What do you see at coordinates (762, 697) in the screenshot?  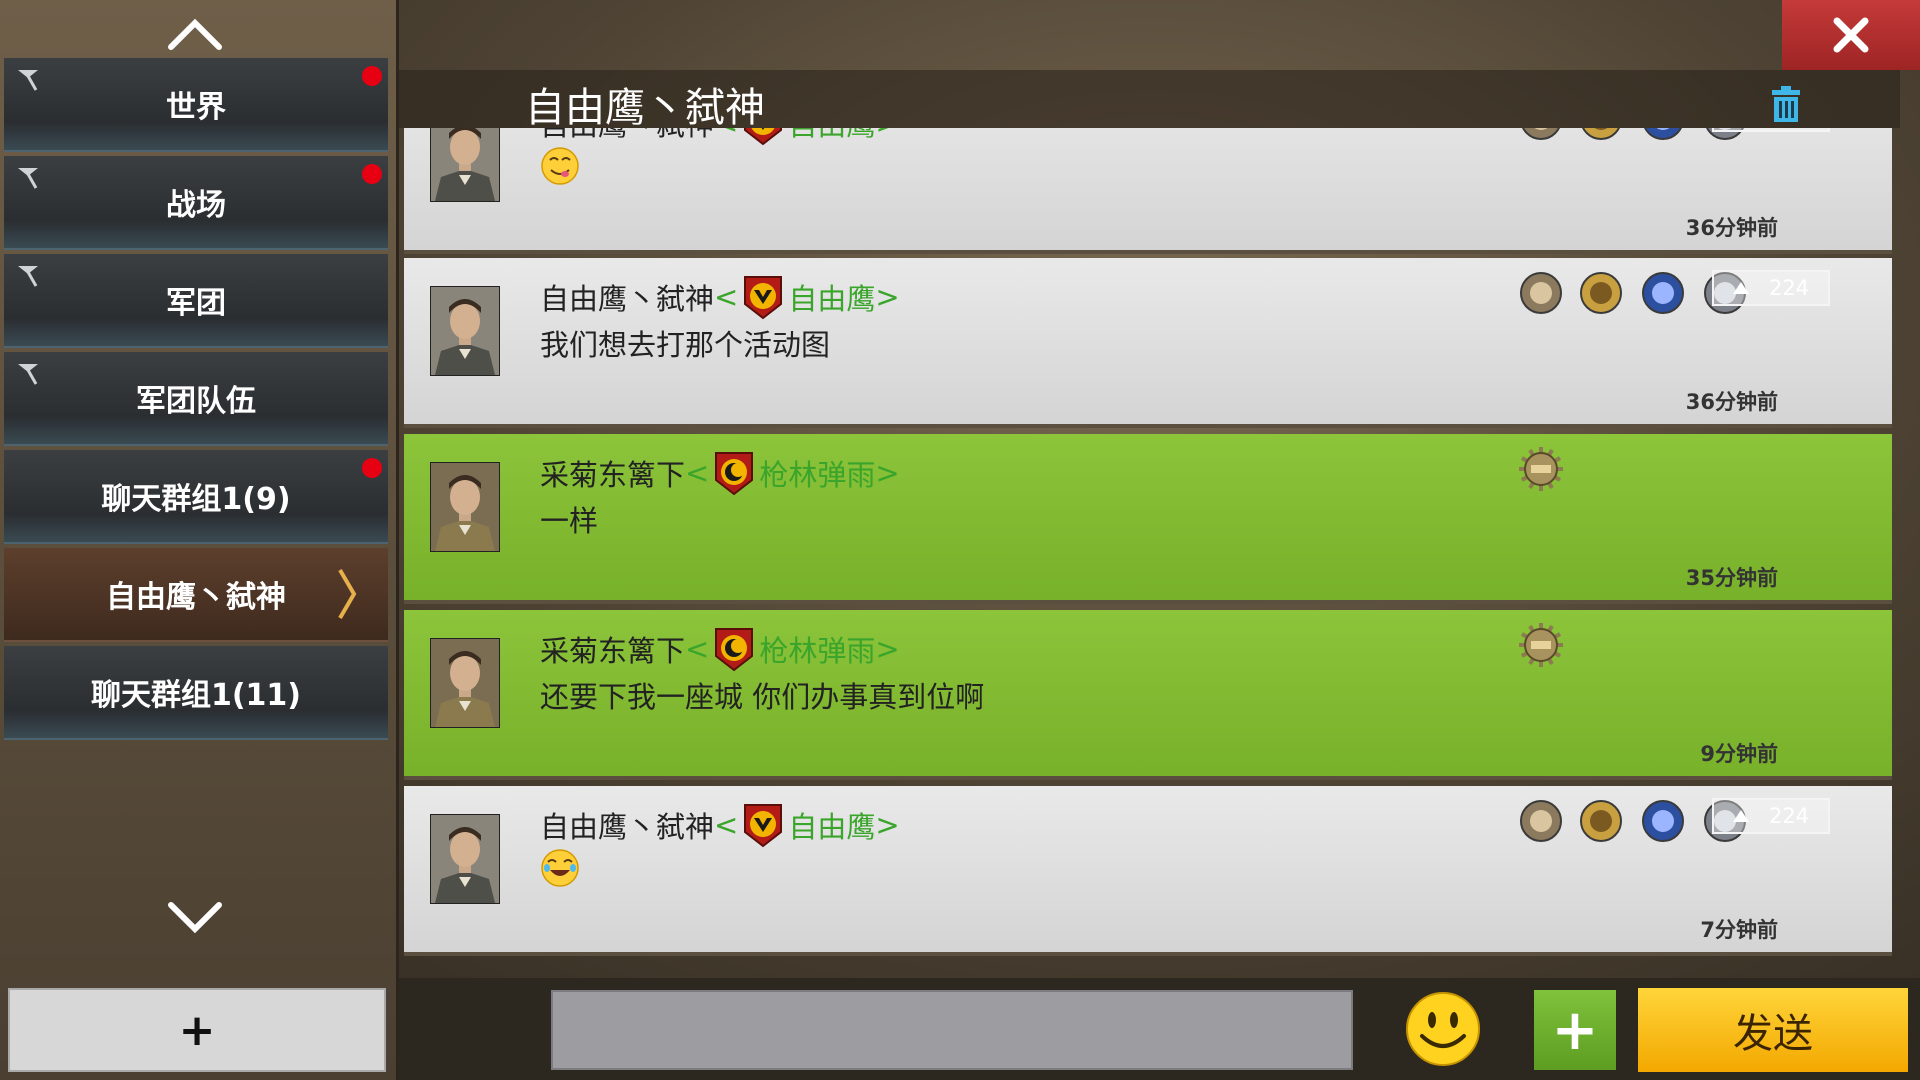 I see `message-text: 还要下我一座城 你们办事真到位啊` at bounding box center [762, 697].